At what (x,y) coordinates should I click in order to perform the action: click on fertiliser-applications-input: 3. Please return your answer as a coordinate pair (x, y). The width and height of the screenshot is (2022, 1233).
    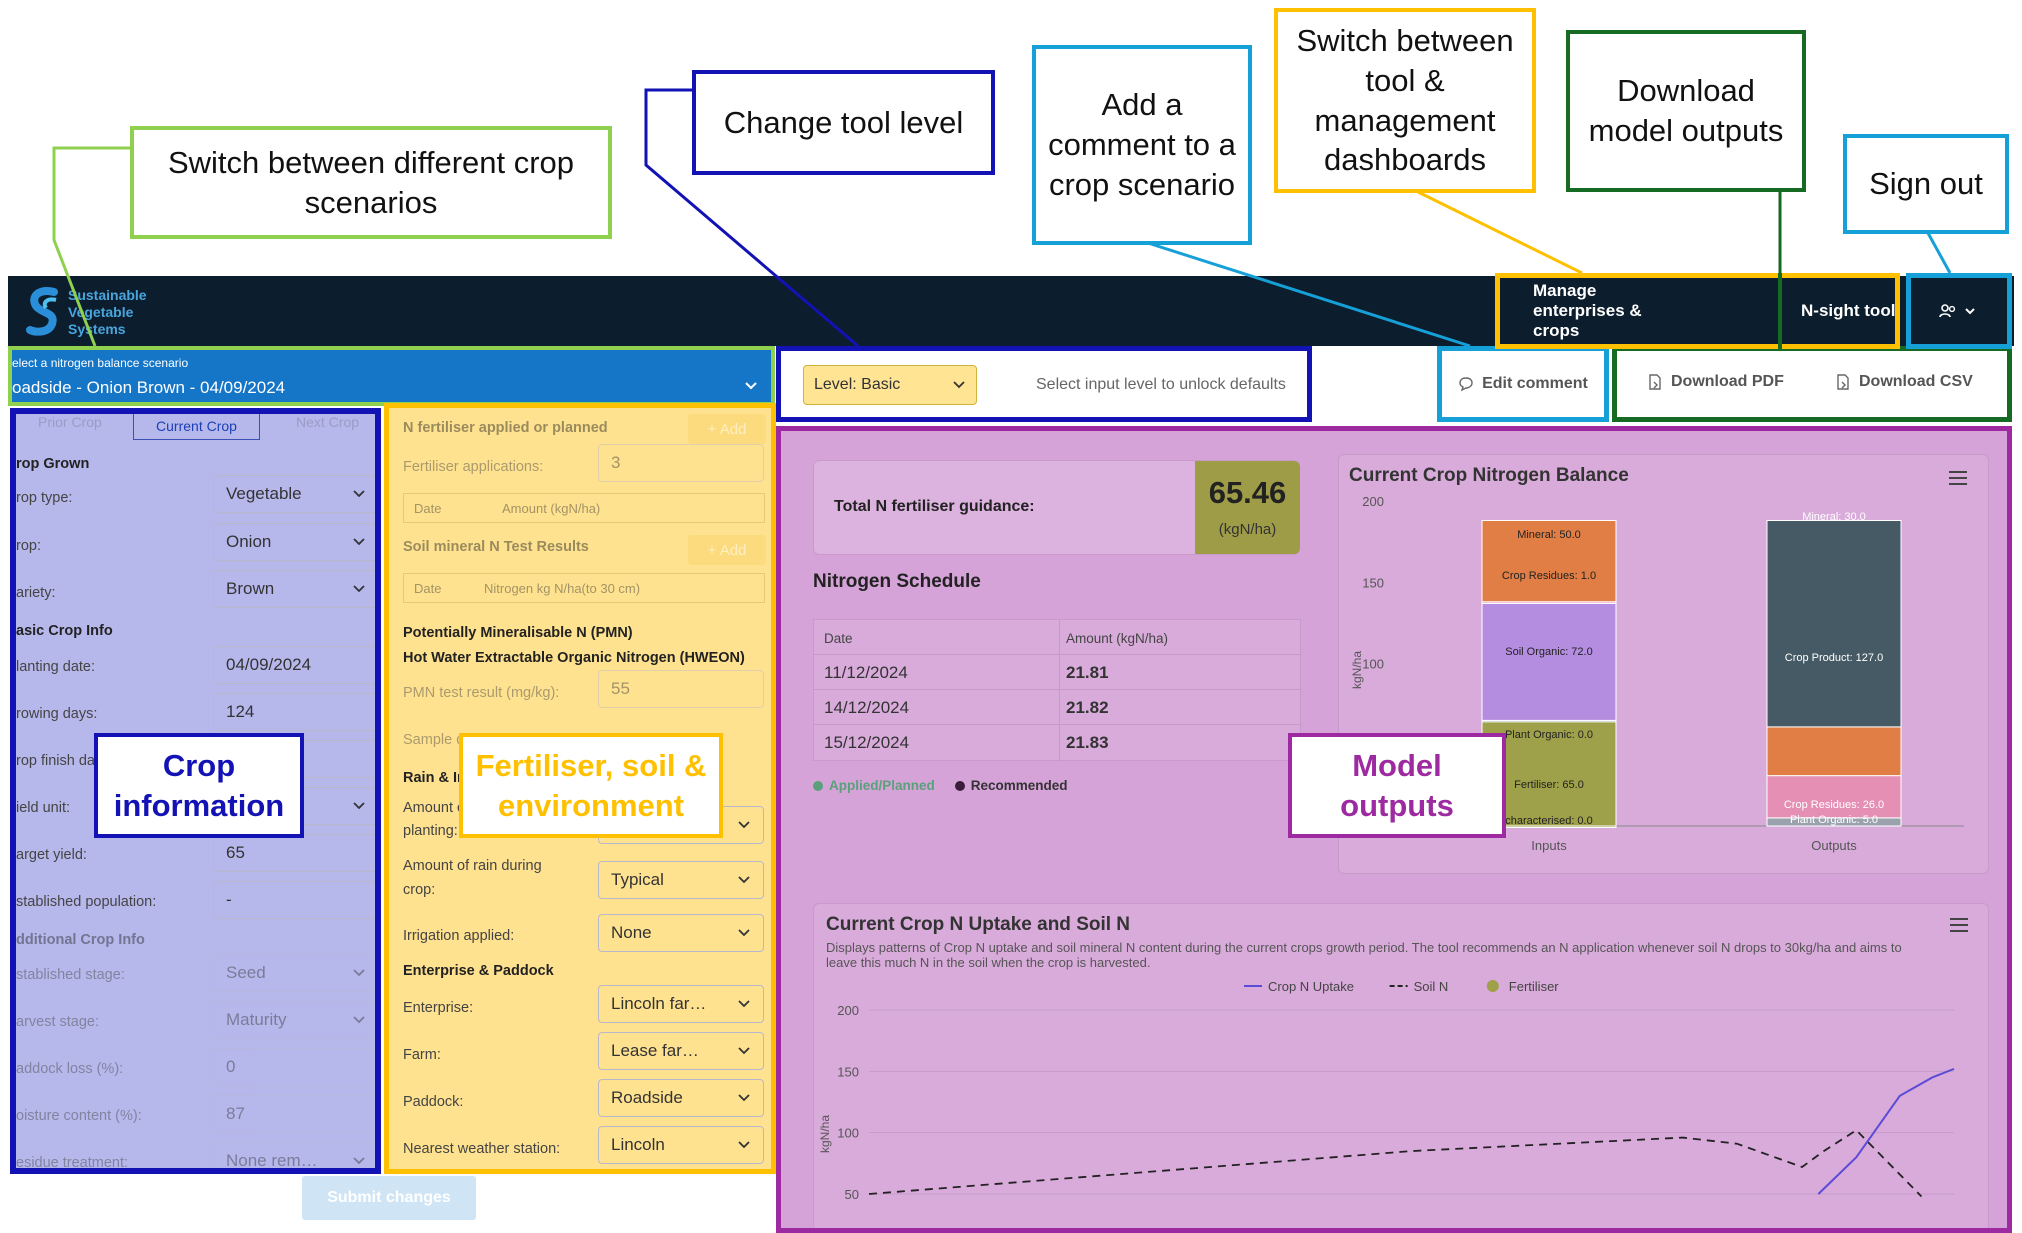
    Looking at the image, I should click on (681, 463).